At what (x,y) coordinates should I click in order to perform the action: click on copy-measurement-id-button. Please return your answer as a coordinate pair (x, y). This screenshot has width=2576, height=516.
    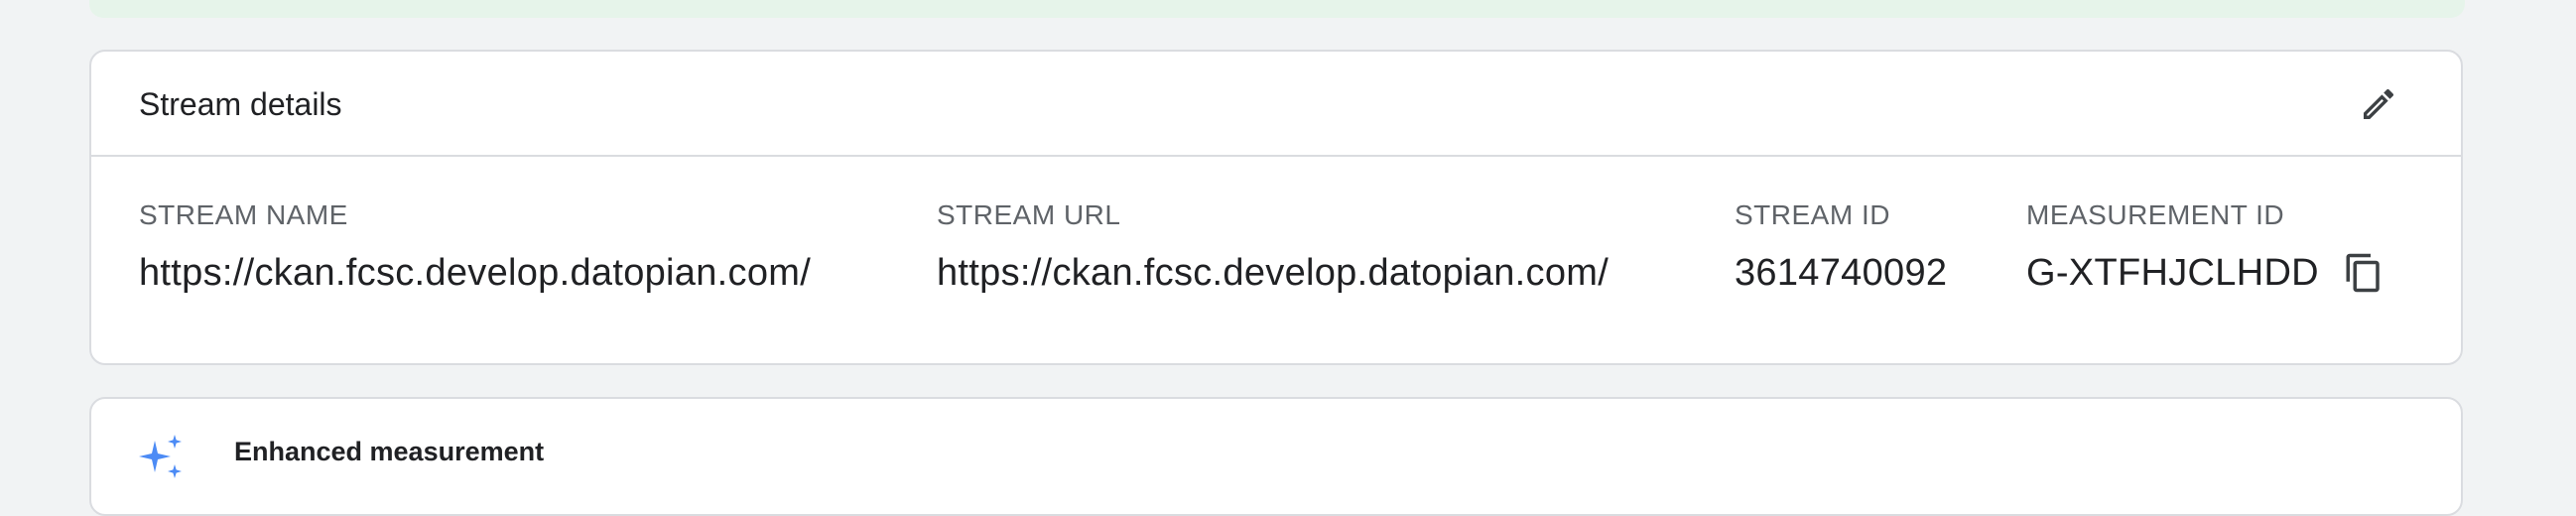
    Looking at the image, I should click on (2364, 273).